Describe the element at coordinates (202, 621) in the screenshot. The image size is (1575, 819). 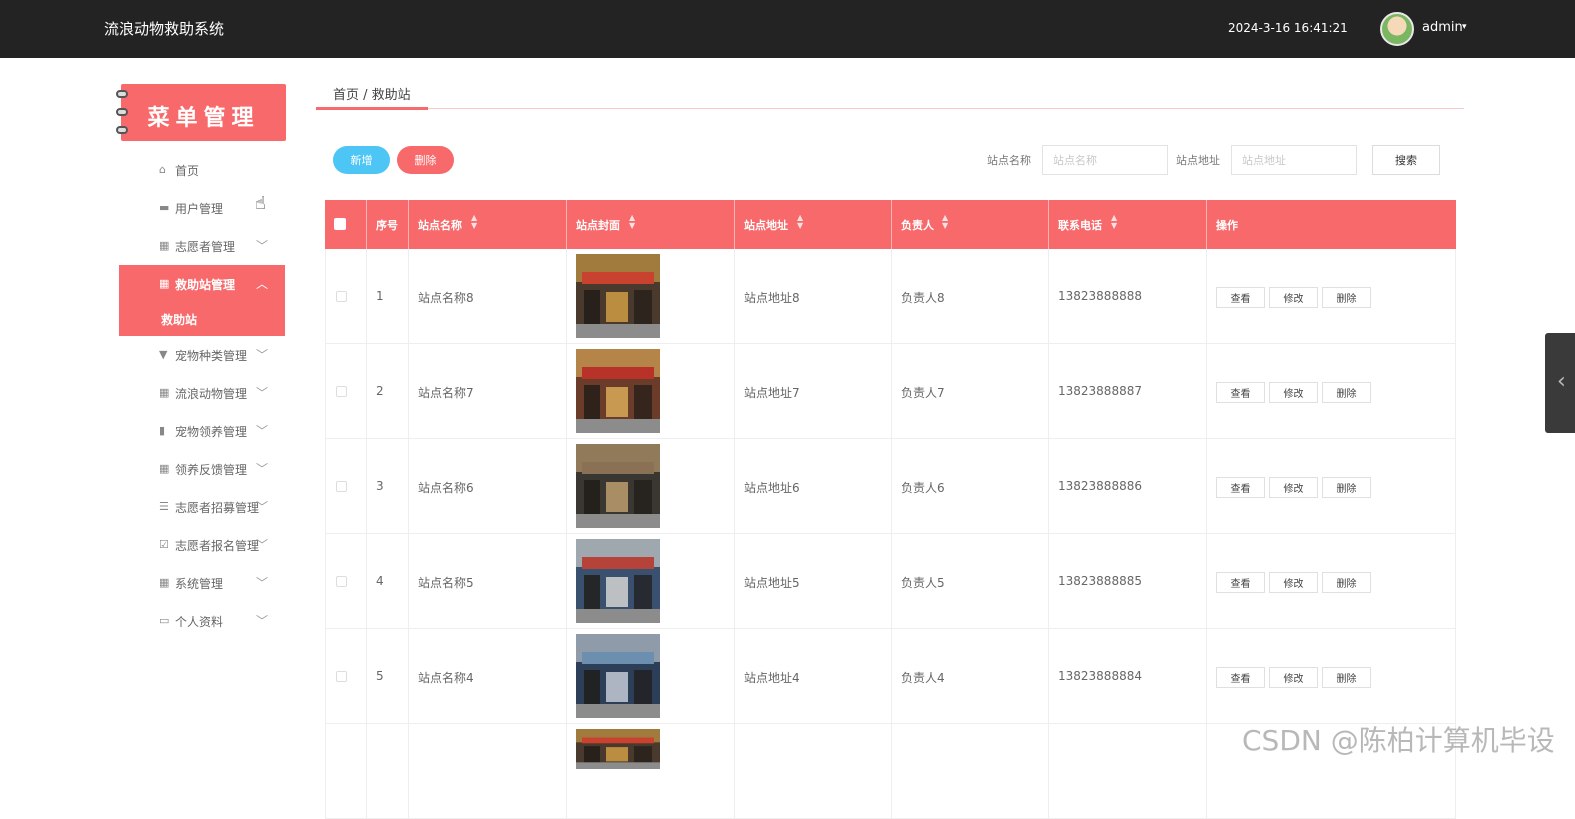
I see `sidebar-item-profile: ▭ 个人资料 ﹀` at that location.